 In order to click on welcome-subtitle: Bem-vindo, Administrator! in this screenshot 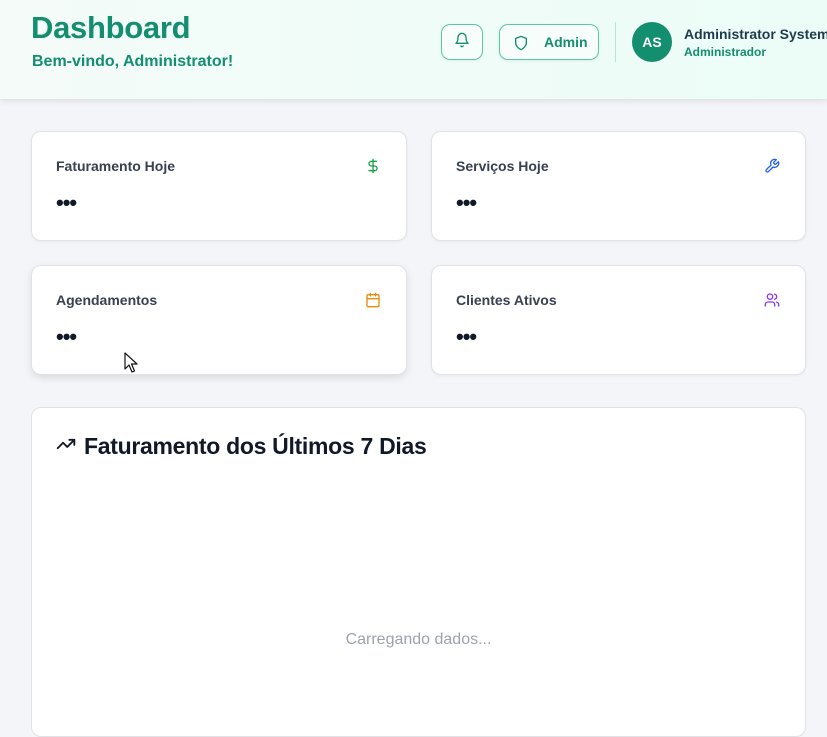, I will do `click(133, 61)`.